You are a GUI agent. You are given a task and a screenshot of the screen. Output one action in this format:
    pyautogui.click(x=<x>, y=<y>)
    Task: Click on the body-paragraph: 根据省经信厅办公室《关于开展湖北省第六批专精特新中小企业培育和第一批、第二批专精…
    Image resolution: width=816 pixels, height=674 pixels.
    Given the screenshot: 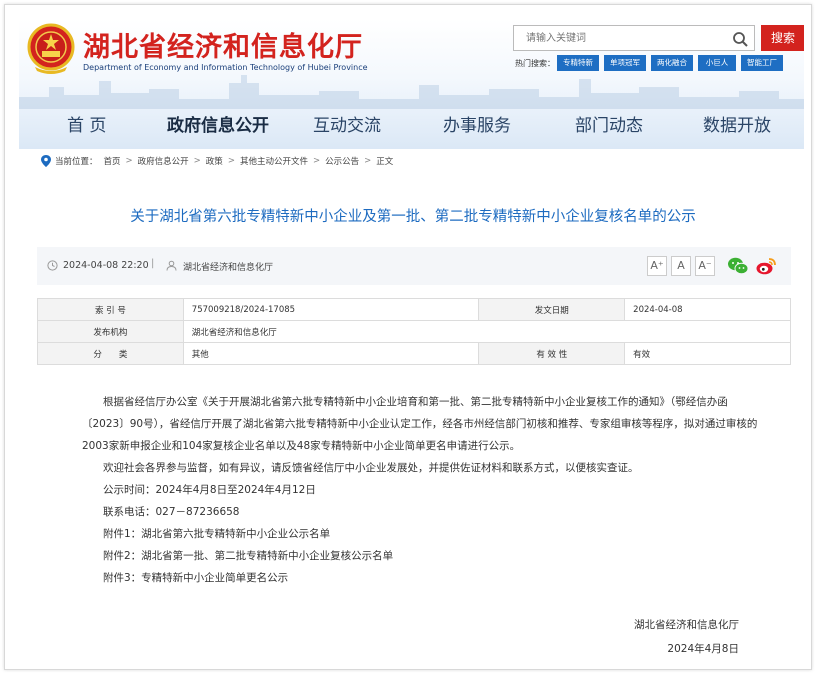 What is the action you would take?
    pyautogui.click(x=420, y=424)
    